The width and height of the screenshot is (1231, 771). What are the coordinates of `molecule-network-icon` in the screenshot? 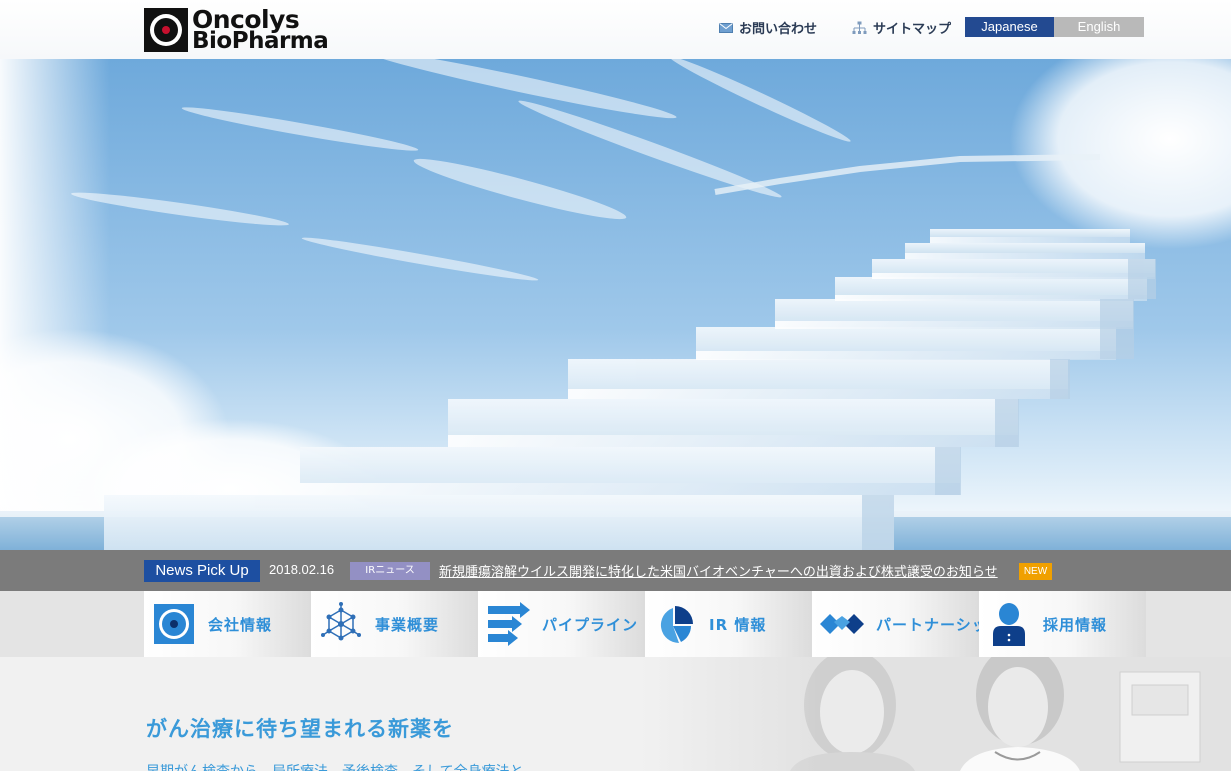 It's located at (341, 621).